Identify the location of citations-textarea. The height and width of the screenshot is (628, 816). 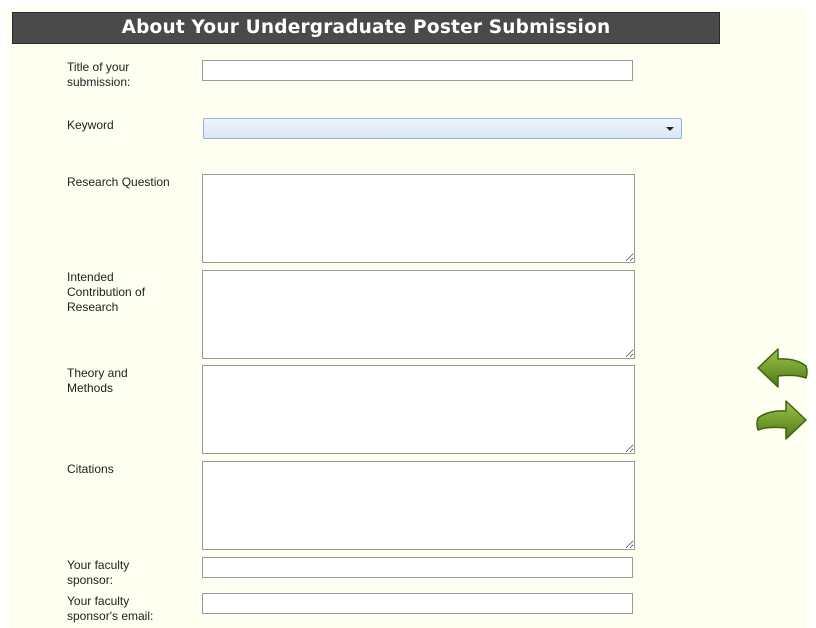
(418, 505).